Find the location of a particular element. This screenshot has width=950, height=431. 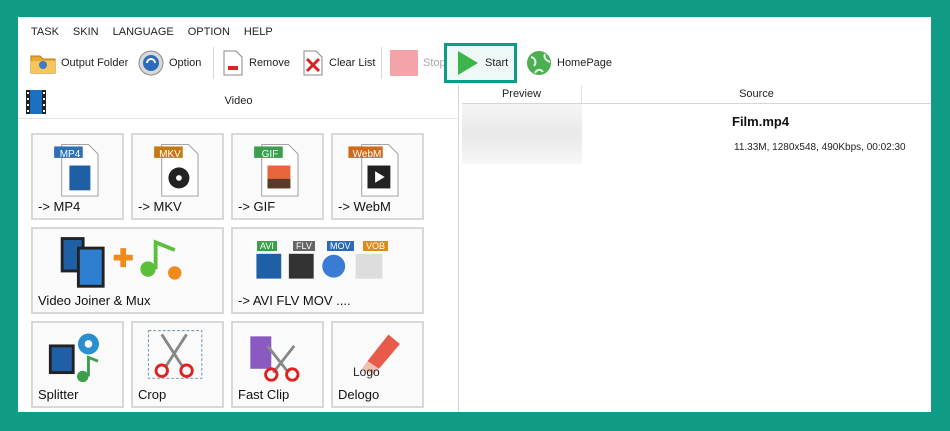

flv-badge: FLV is located at coordinates (304, 246).